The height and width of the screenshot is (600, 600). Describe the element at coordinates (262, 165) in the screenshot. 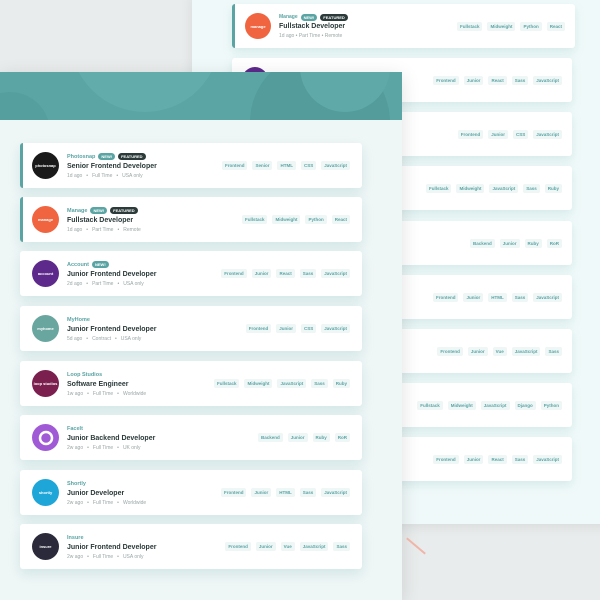

I see `filter-tag: Senior` at that location.